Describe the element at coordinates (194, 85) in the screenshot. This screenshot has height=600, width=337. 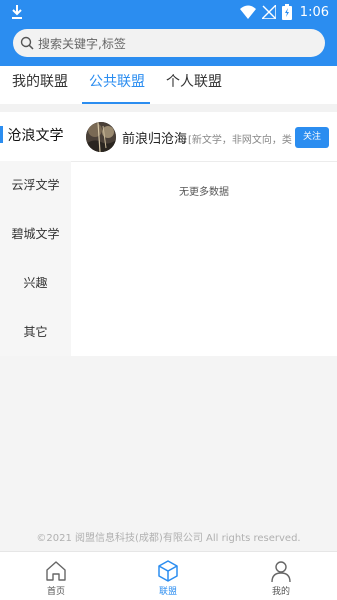
I see `tab-personal-league: 个人联盟` at that location.